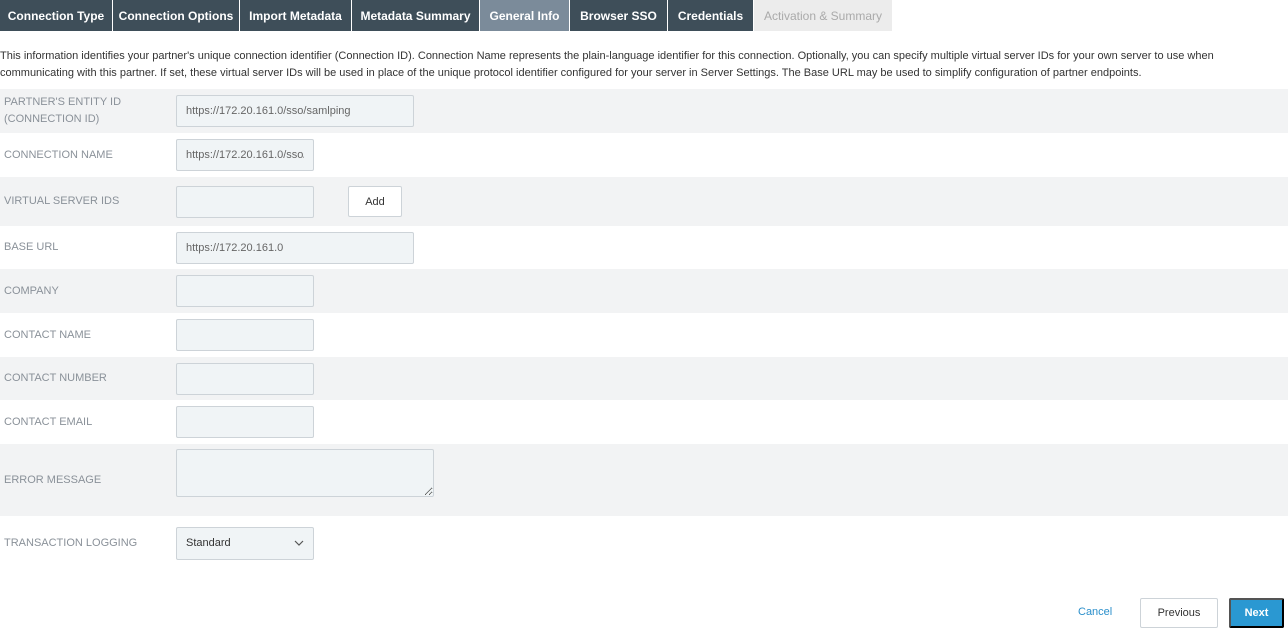  What do you see at coordinates (48, 421) in the screenshot?
I see `contact-email-label: Contact Email` at bounding box center [48, 421].